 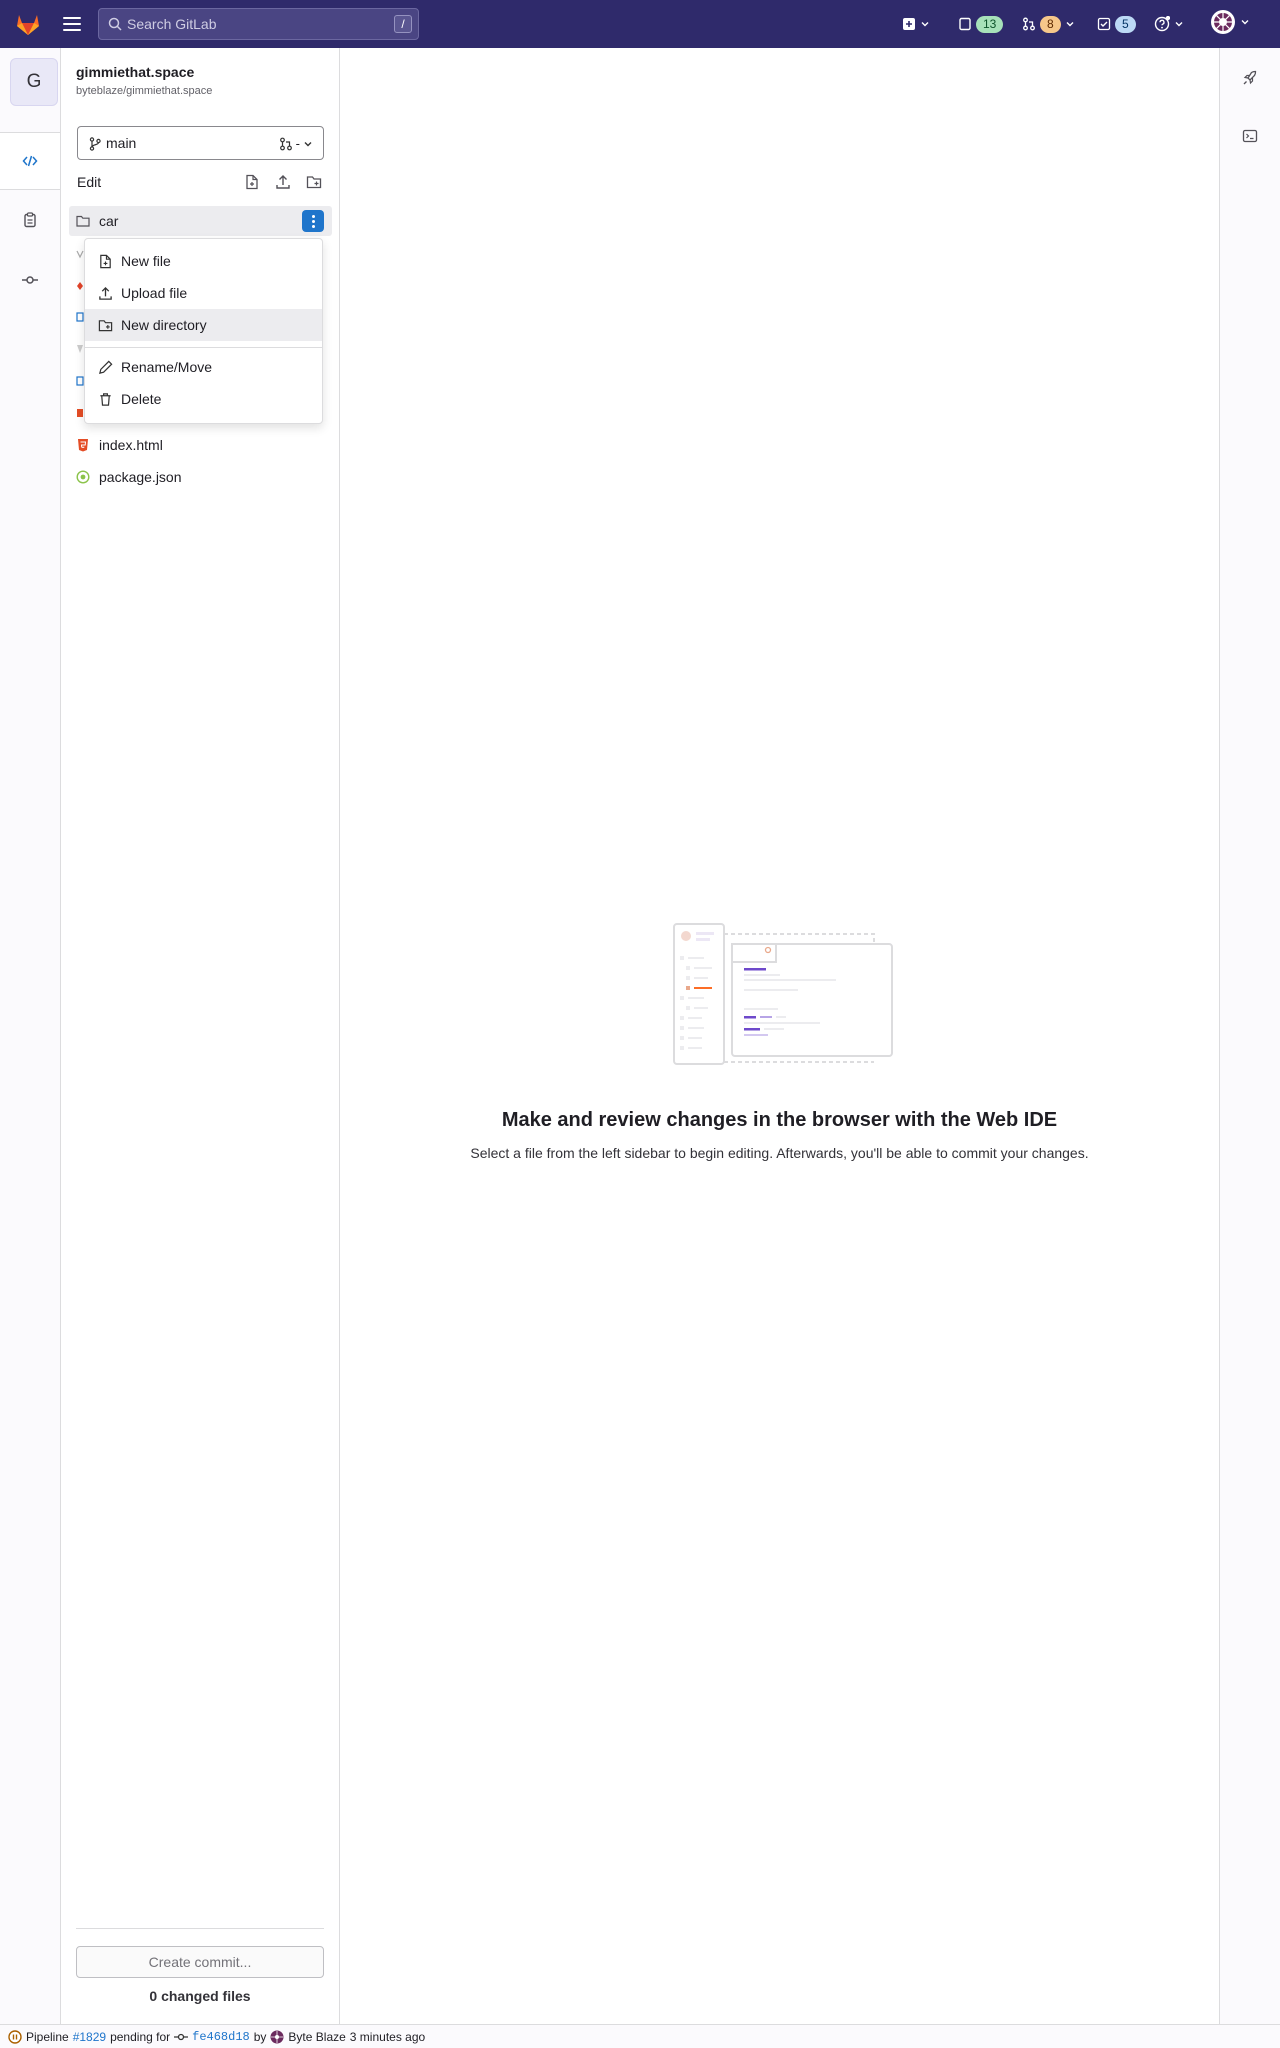 I want to click on project-path: byteblaze/gimmiethat.space, so click(x=144, y=91).